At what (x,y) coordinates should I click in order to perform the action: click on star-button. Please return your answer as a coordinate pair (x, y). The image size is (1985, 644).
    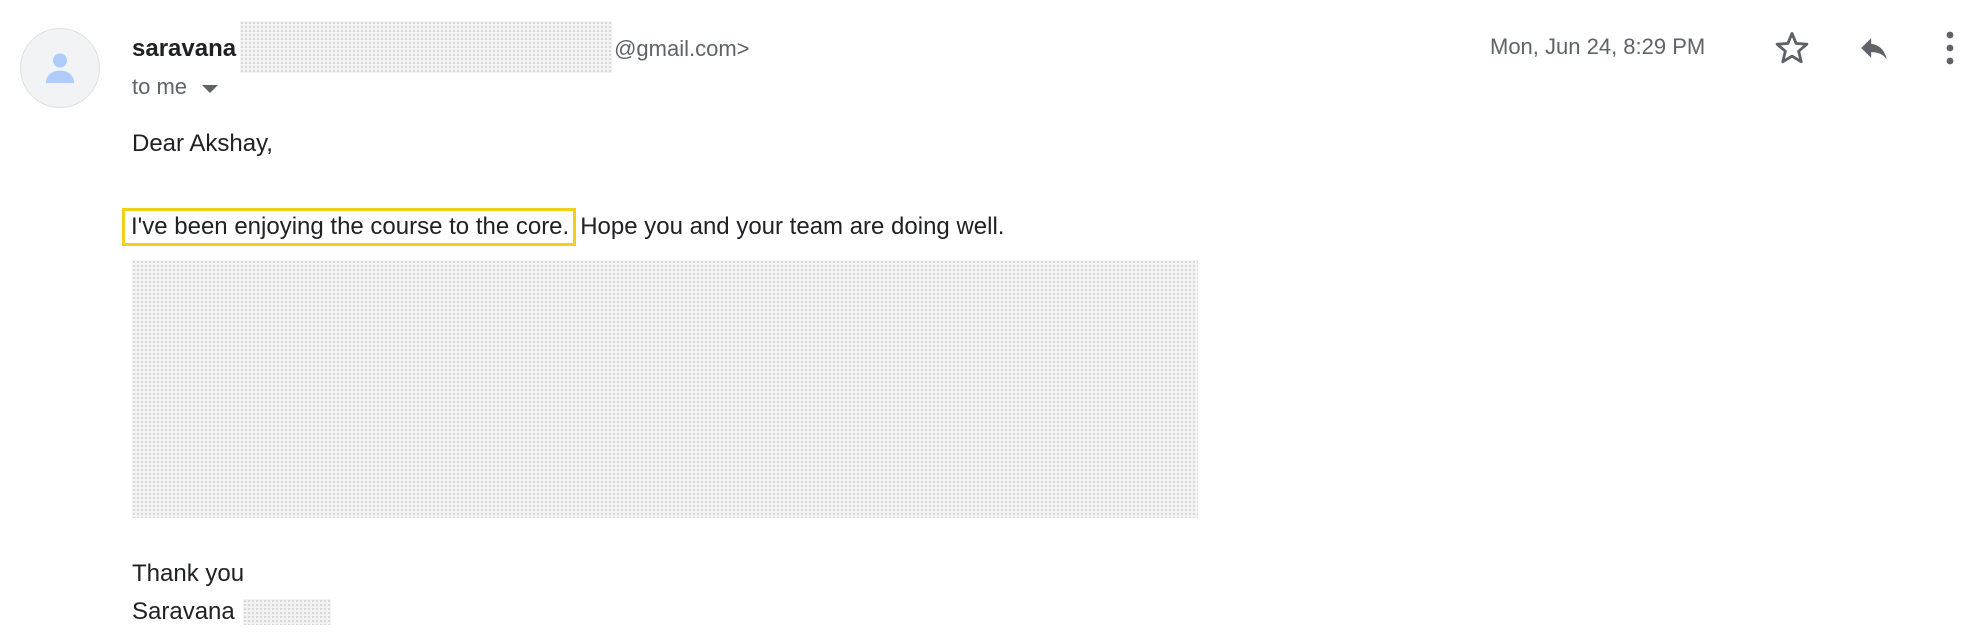
    Looking at the image, I should click on (1792, 48).